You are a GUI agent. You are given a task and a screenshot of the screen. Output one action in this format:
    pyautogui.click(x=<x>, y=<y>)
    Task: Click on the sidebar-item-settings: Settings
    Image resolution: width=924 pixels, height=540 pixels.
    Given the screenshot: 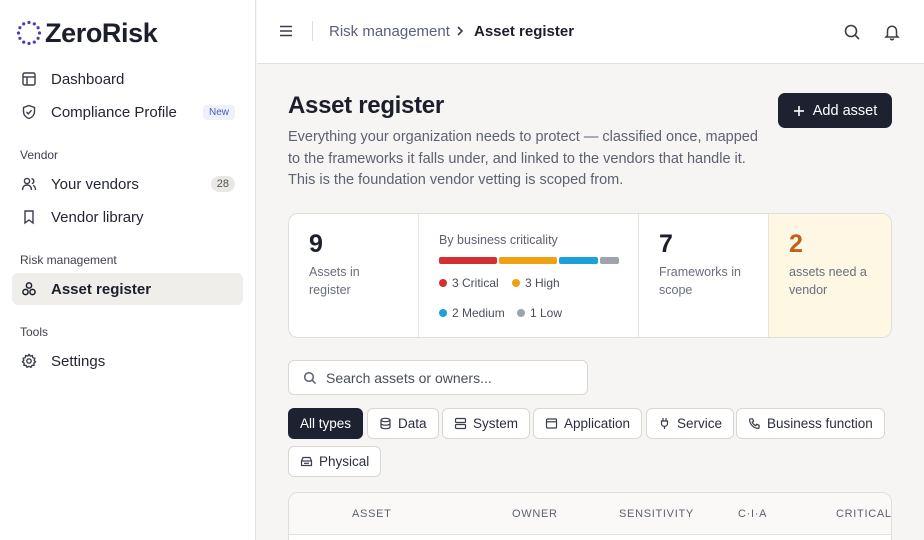 What is the action you would take?
    pyautogui.click(x=127, y=361)
    